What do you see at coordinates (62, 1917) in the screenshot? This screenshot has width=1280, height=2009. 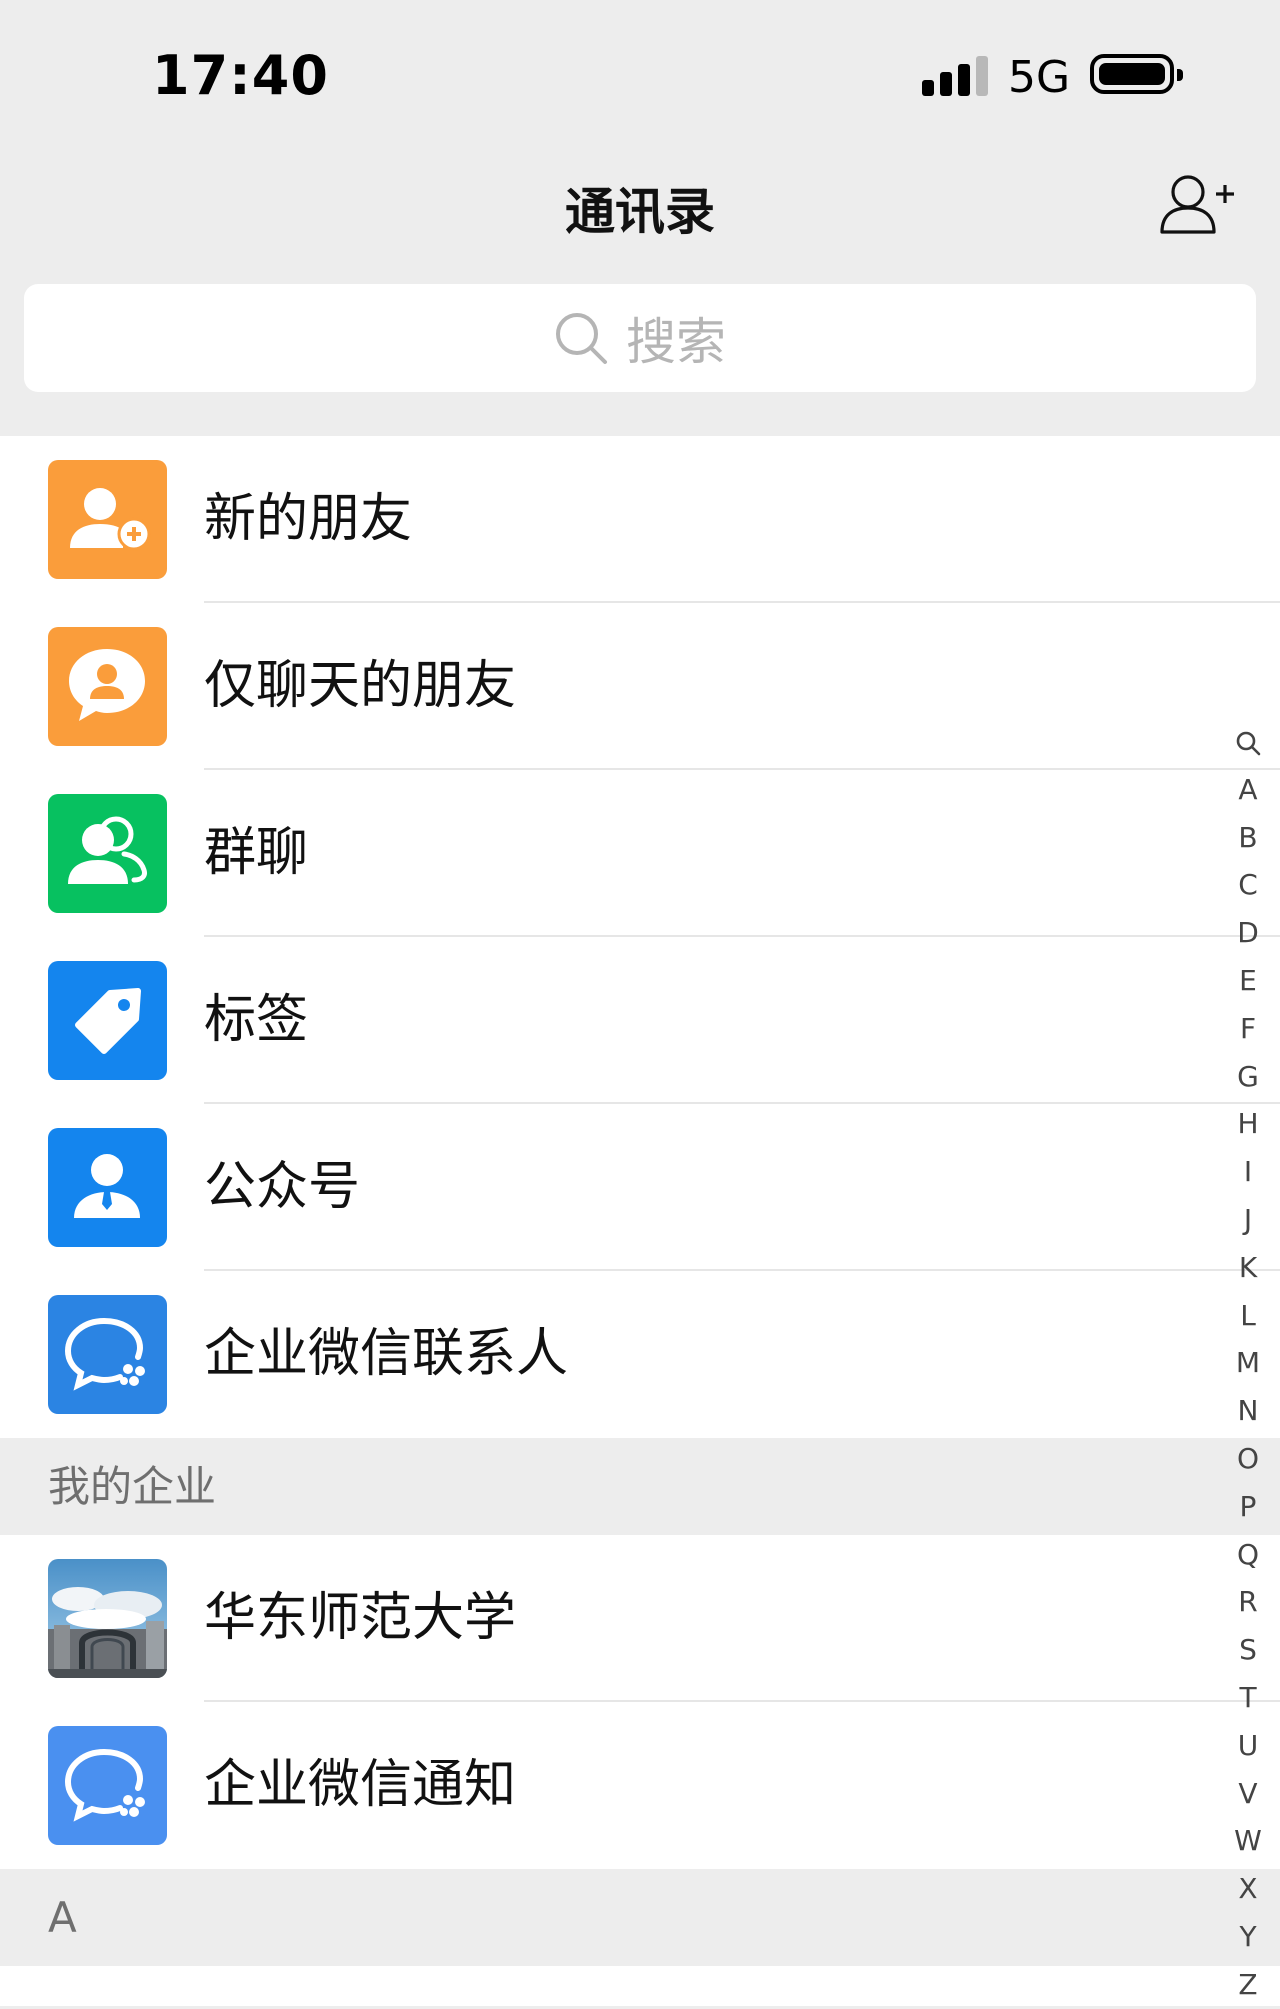 I see `section-header-label: A` at bounding box center [62, 1917].